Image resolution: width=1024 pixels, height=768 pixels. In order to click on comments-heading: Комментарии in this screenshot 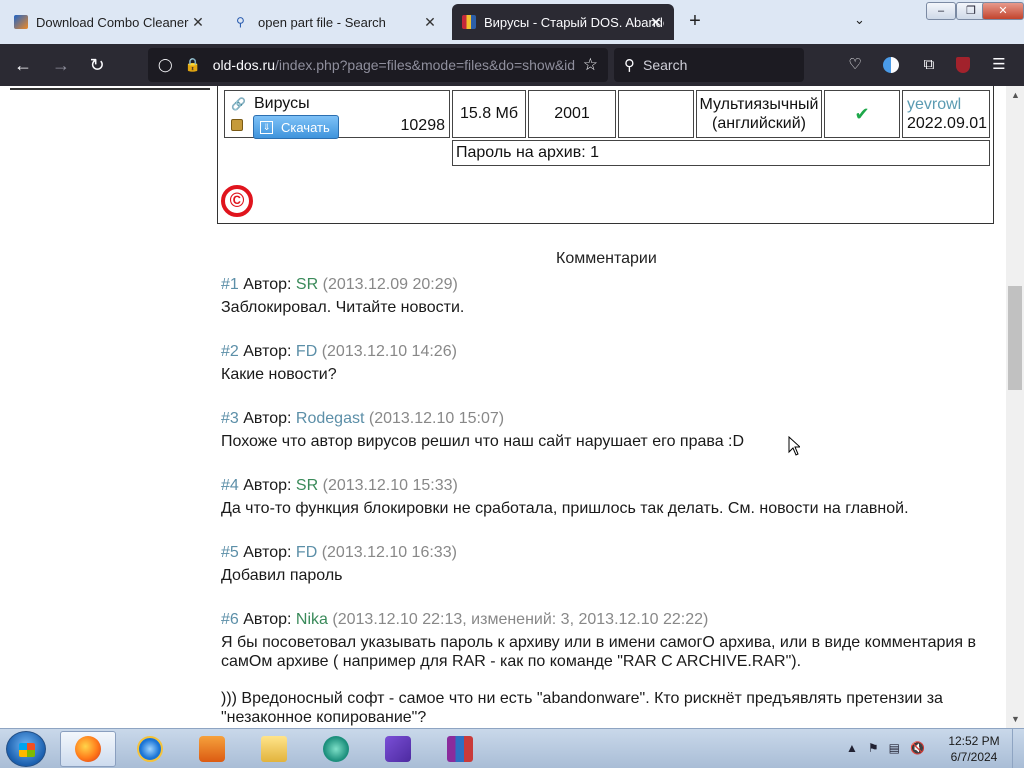, I will do `click(606, 258)`.